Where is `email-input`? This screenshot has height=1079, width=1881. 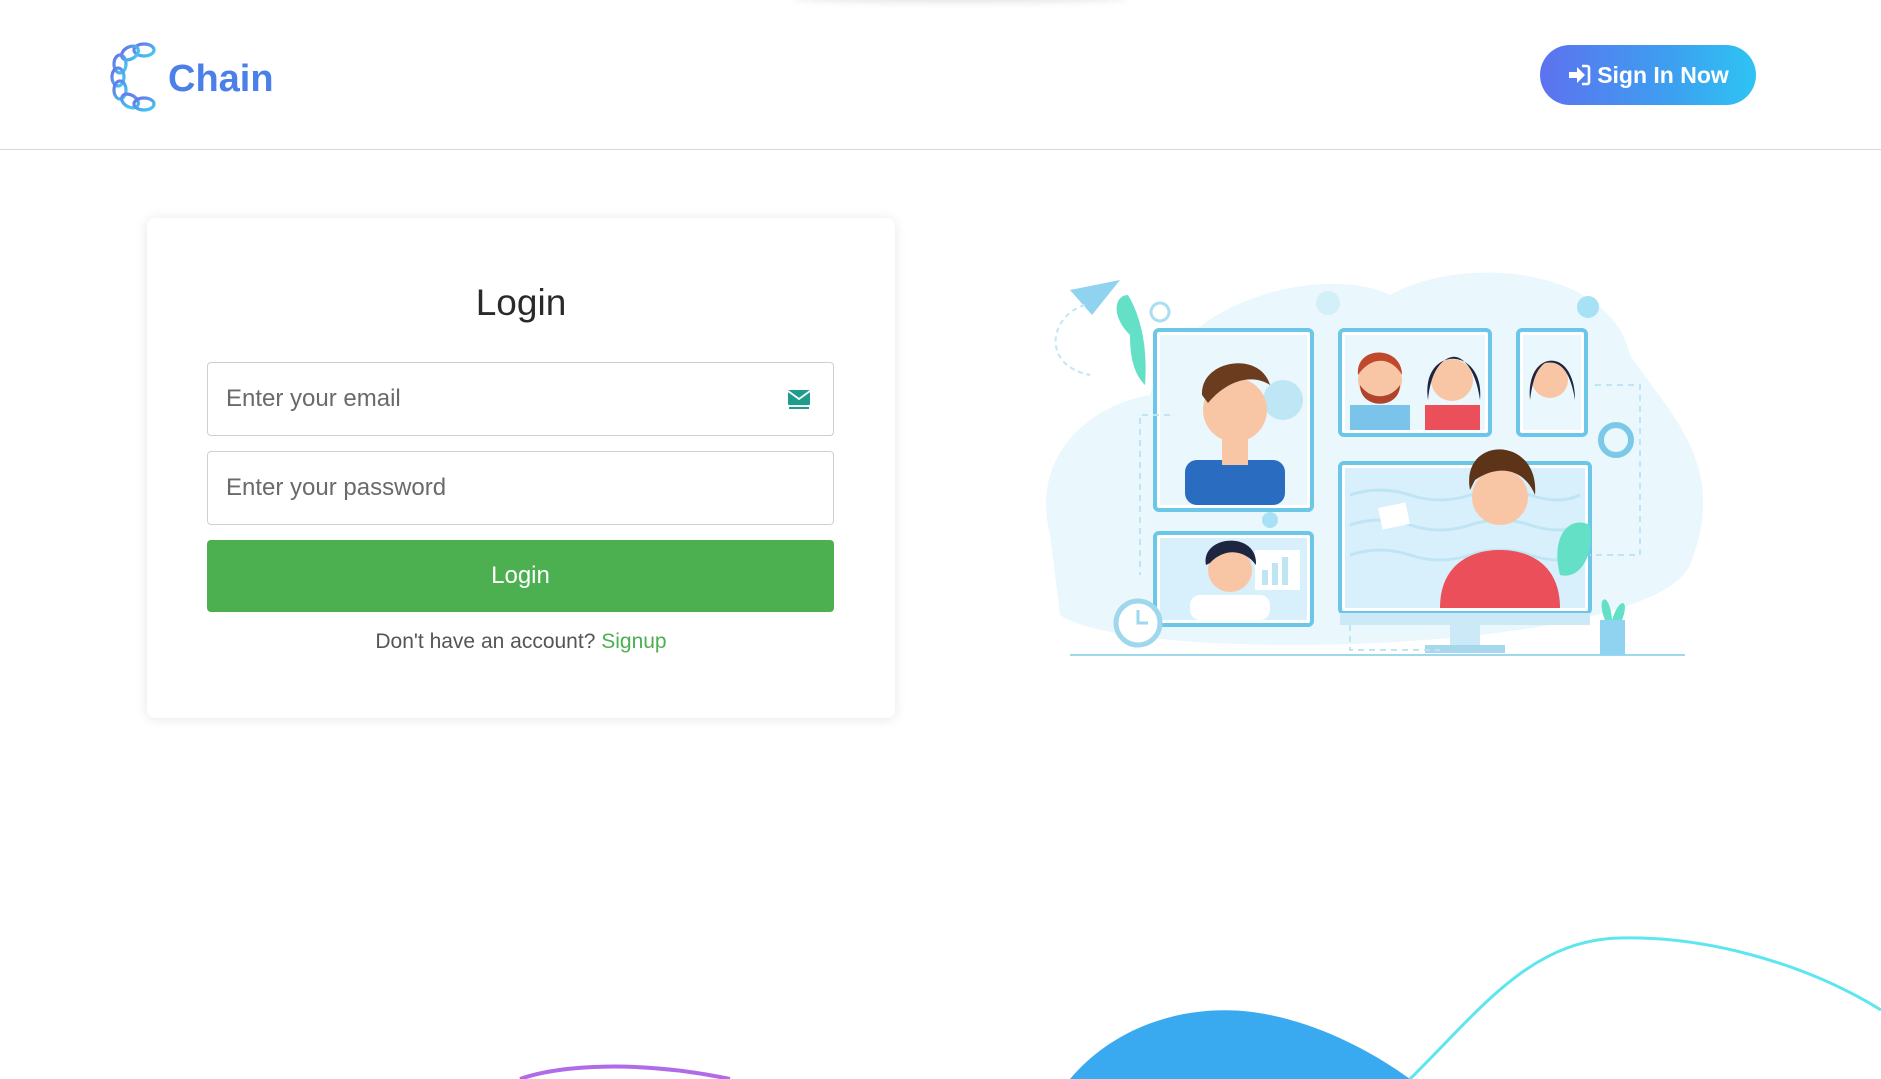 email-input is located at coordinates (520, 399).